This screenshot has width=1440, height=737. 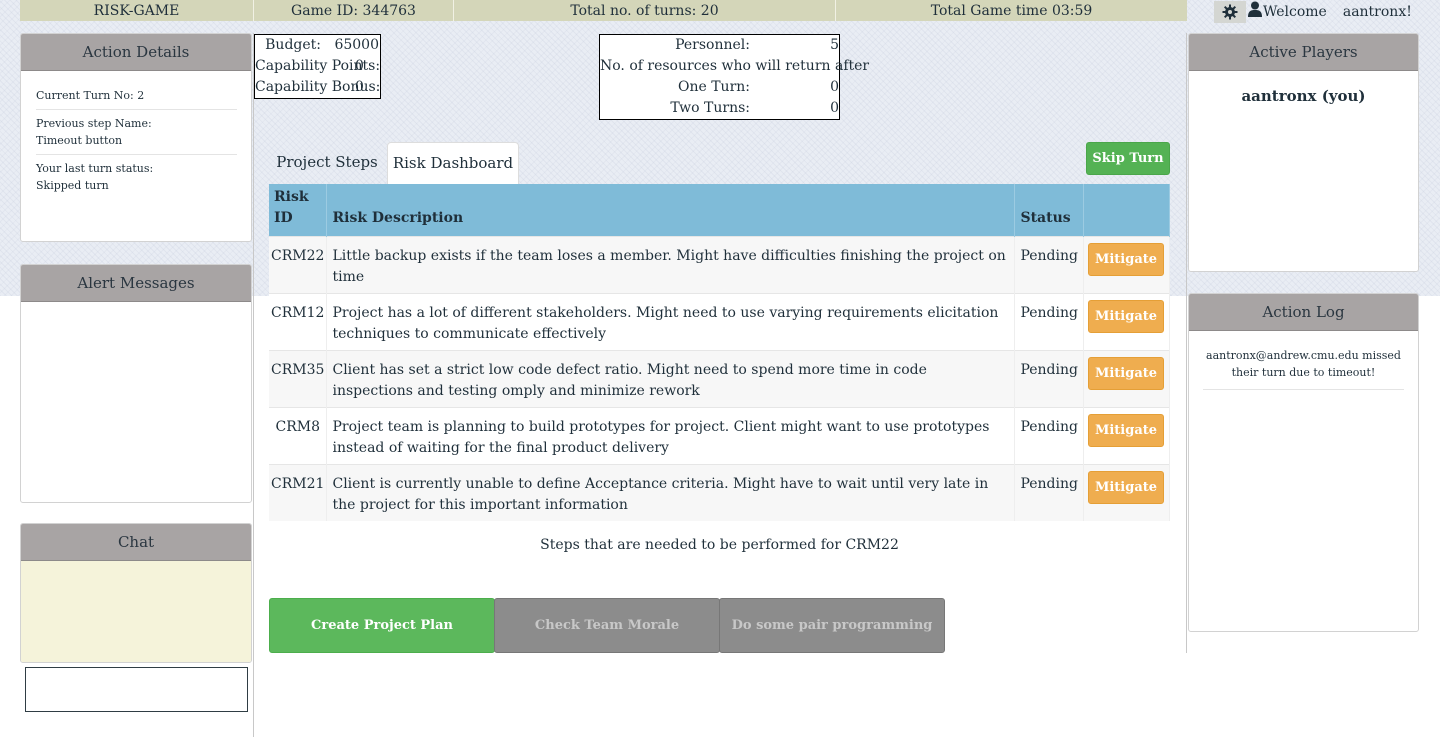 What do you see at coordinates (298, 435) in the screenshot?
I see `risk-id: CRM8` at bounding box center [298, 435].